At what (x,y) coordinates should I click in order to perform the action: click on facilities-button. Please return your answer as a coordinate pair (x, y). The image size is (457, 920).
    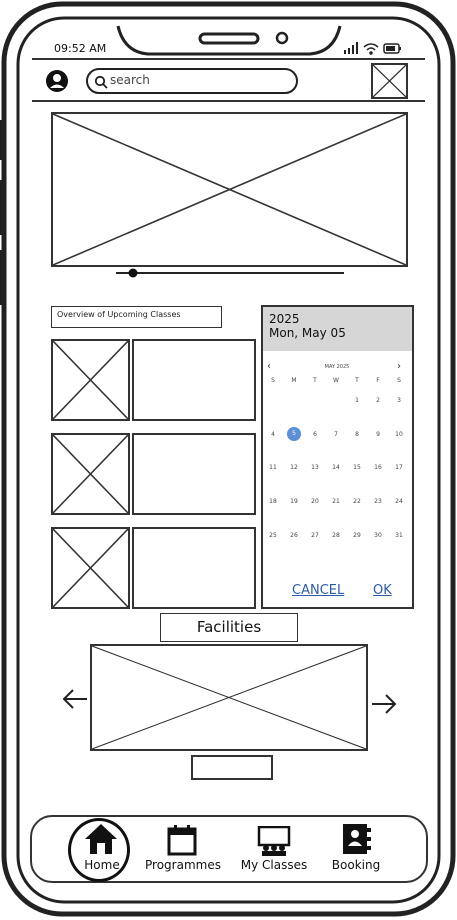
    Looking at the image, I should click on (232, 767).